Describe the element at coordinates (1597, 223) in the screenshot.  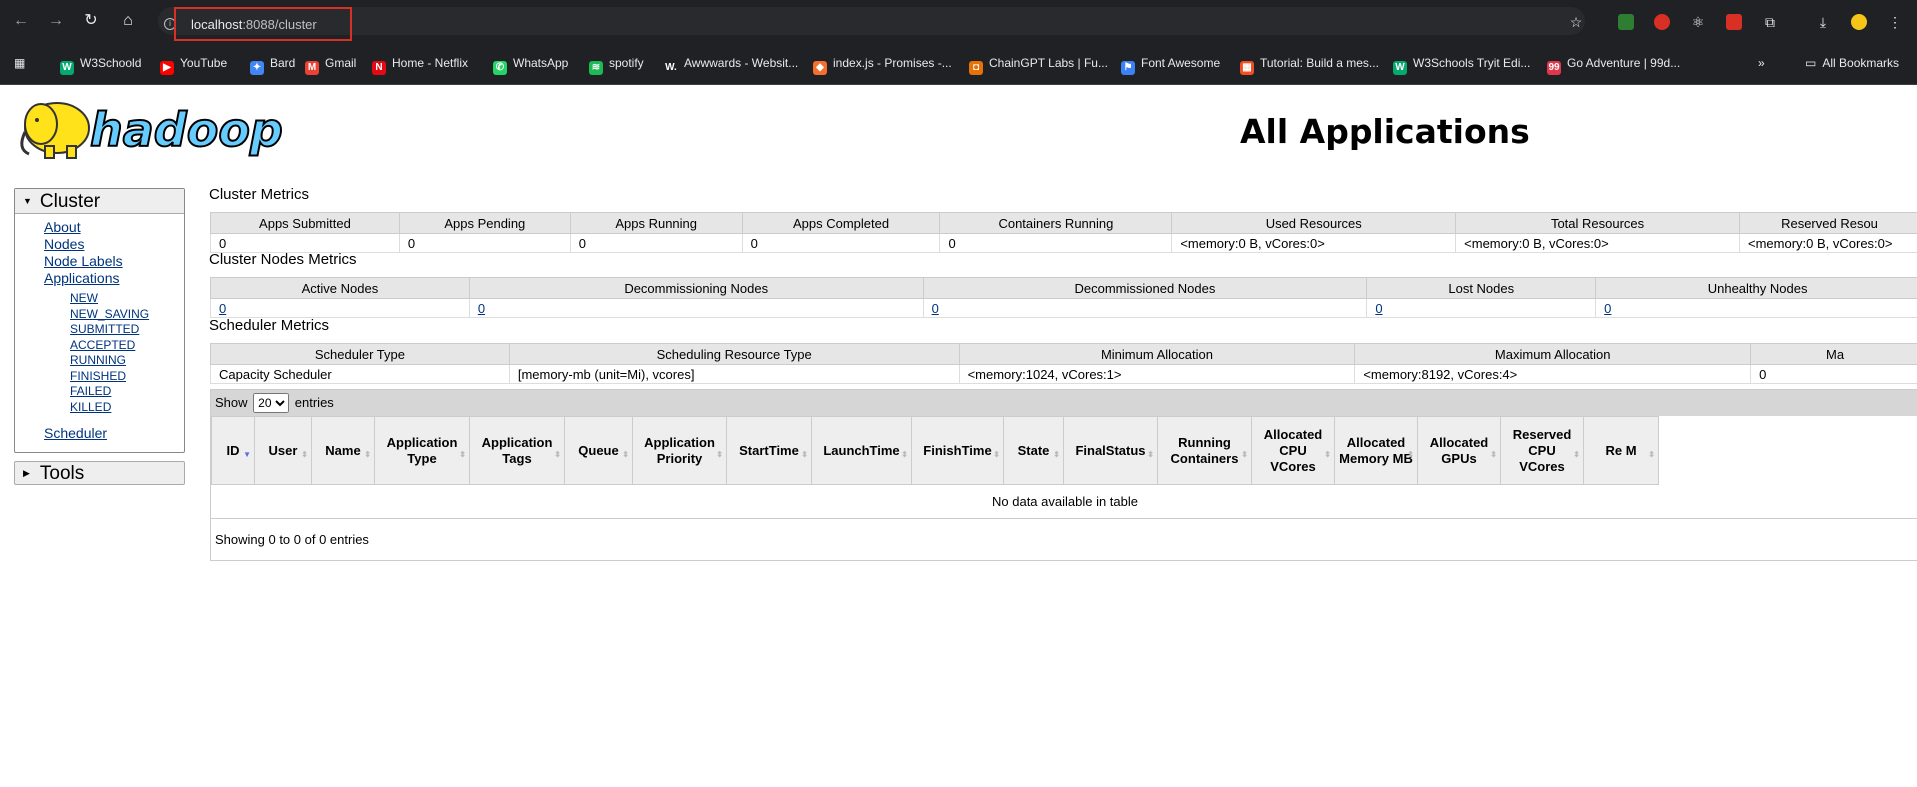
I see `metric-header: Total Resources` at that location.